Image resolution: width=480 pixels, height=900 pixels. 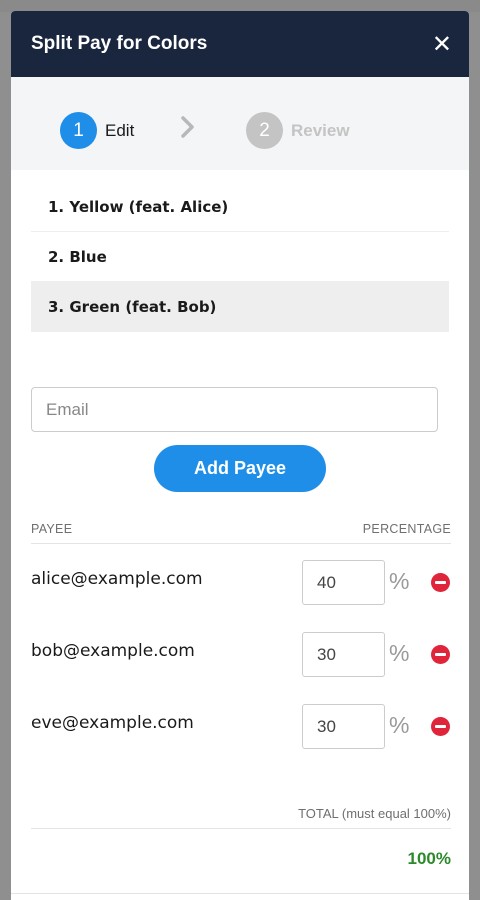 I want to click on step-edit: 1 Edit, so click(x=97, y=130).